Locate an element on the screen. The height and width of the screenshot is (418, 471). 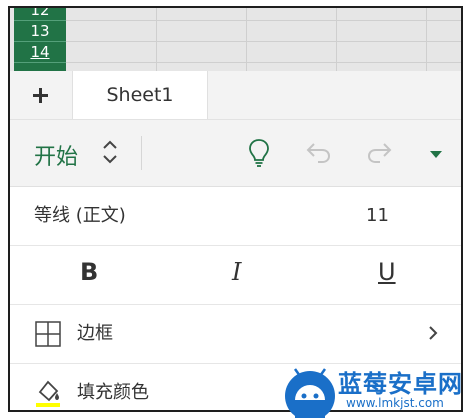
borders-label: 边框 is located at coordinates (95, 333).